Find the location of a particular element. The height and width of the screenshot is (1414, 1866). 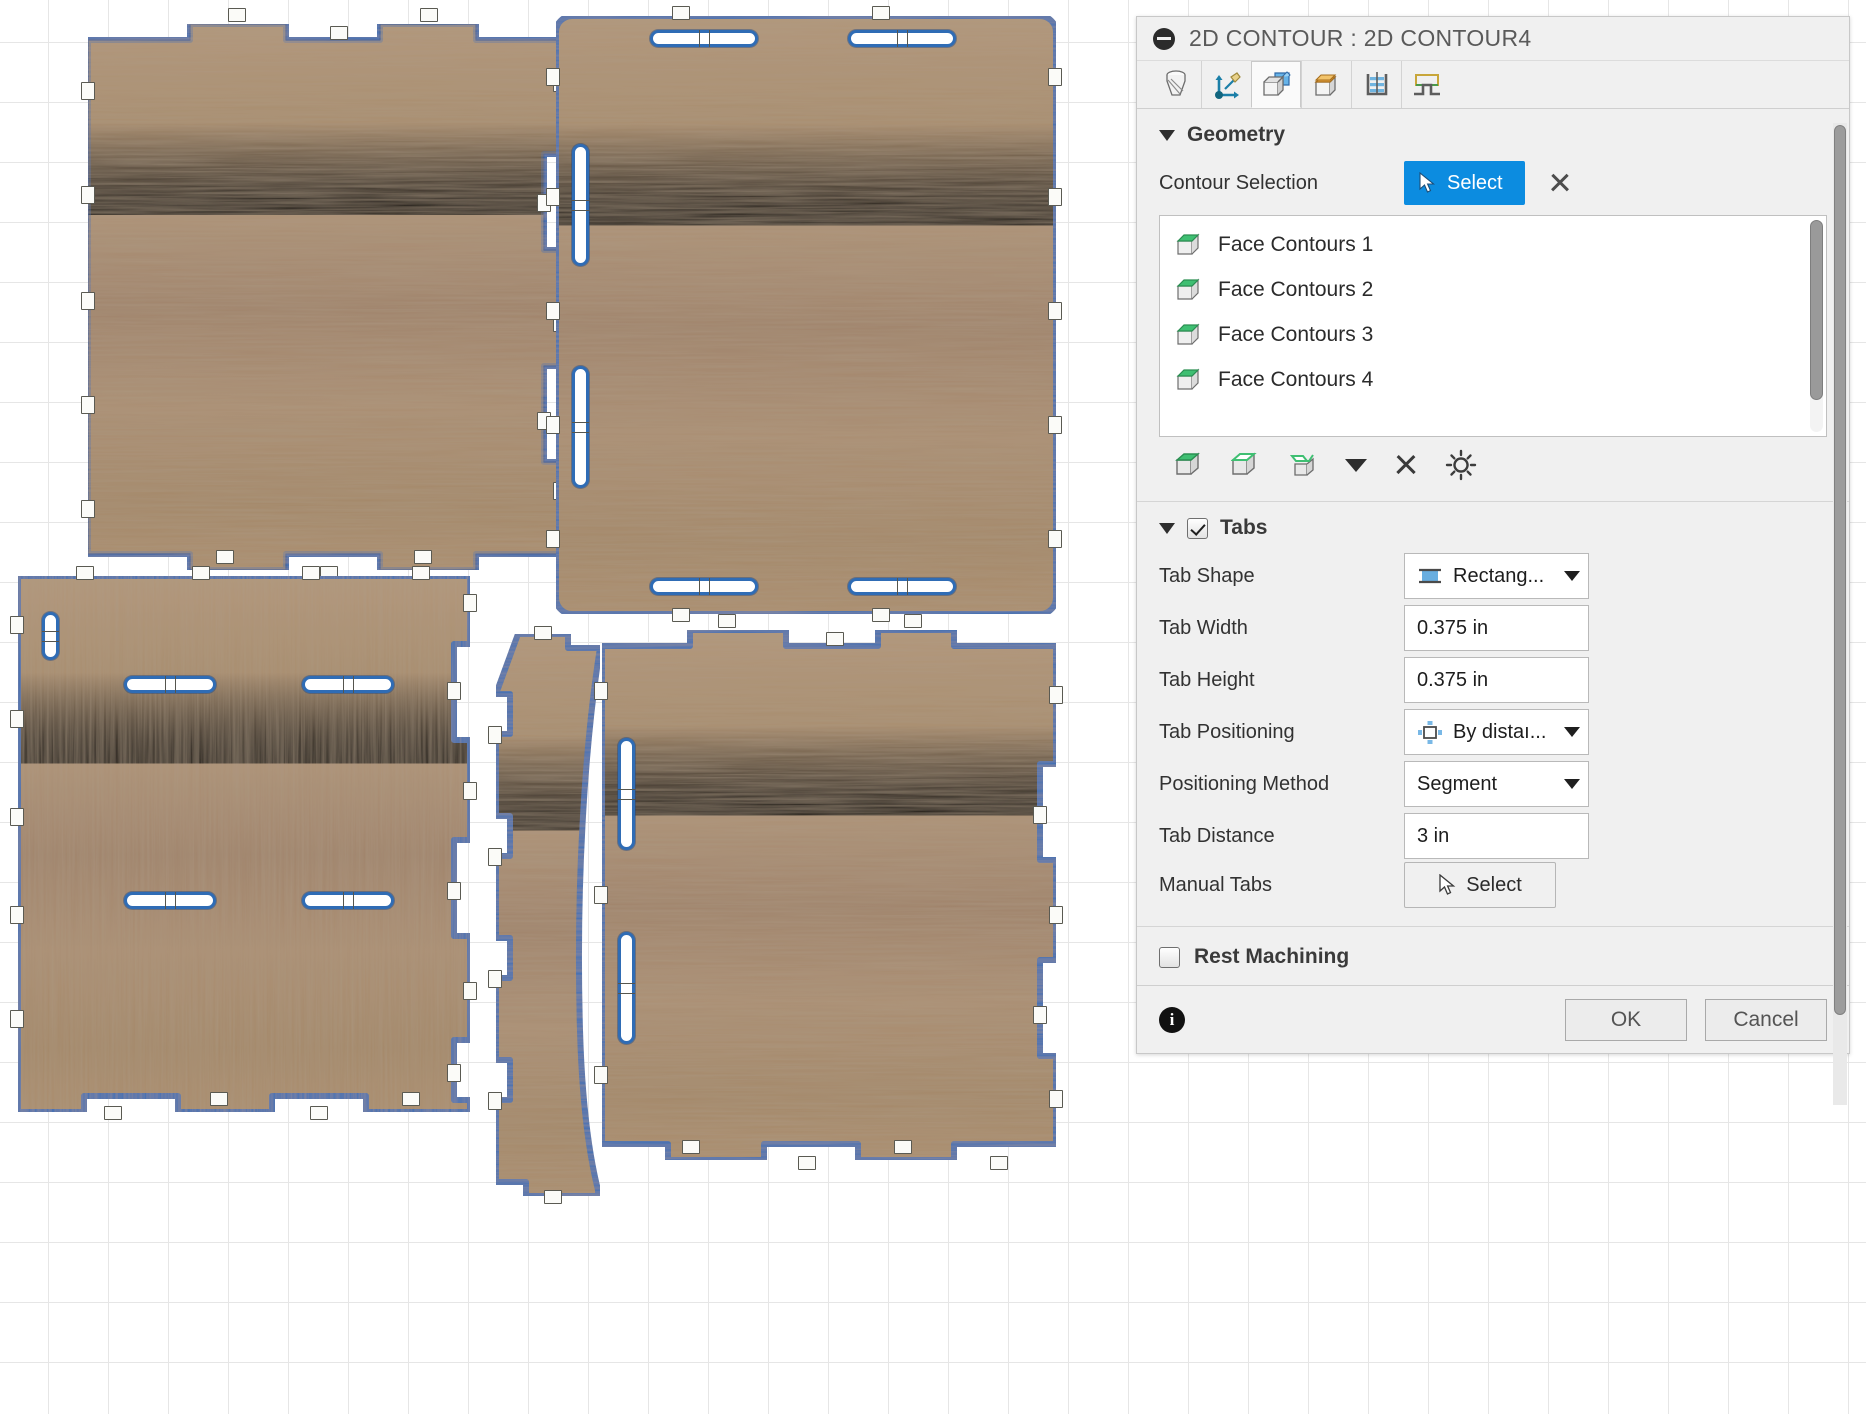

select-multiple-faces-icon is located at coordinates (1303, 465).